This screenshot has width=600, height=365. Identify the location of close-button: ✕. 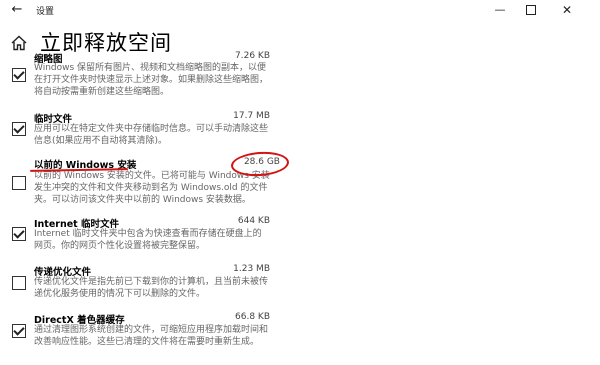
(567, 10).